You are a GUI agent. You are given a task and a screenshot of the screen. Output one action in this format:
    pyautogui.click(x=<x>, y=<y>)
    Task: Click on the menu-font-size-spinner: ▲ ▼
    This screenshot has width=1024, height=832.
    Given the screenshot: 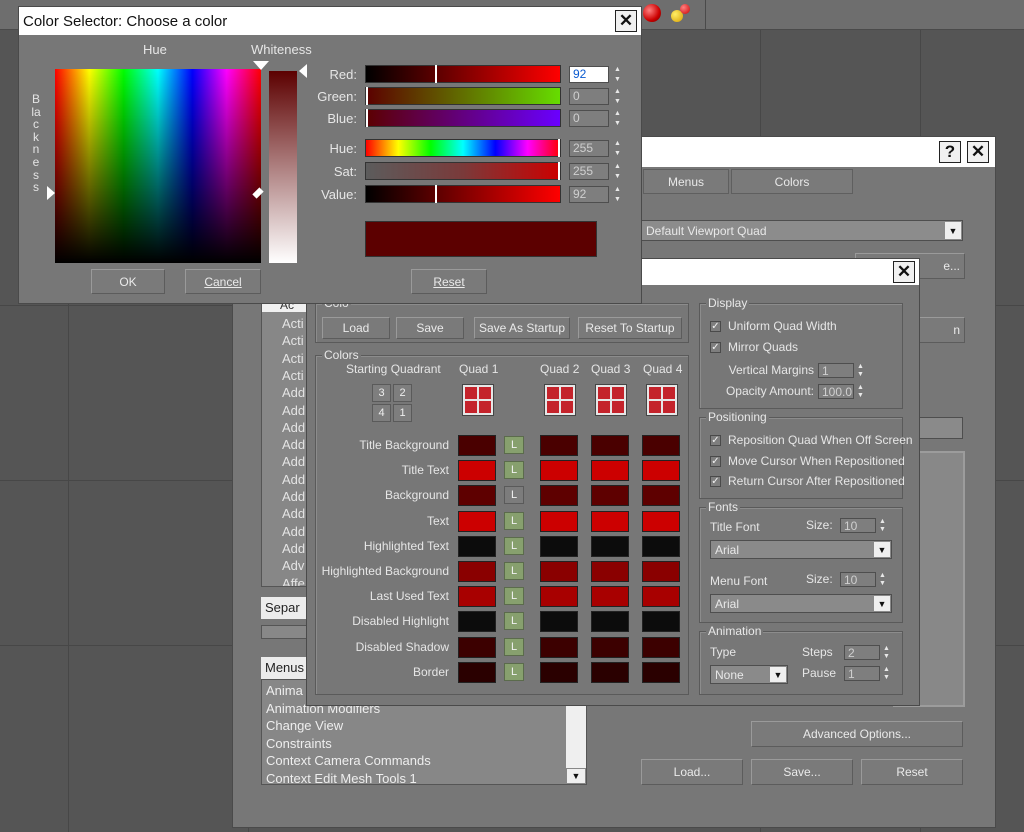 What is the action you would take?
    pyautogui.click(x=882, y=579)
    